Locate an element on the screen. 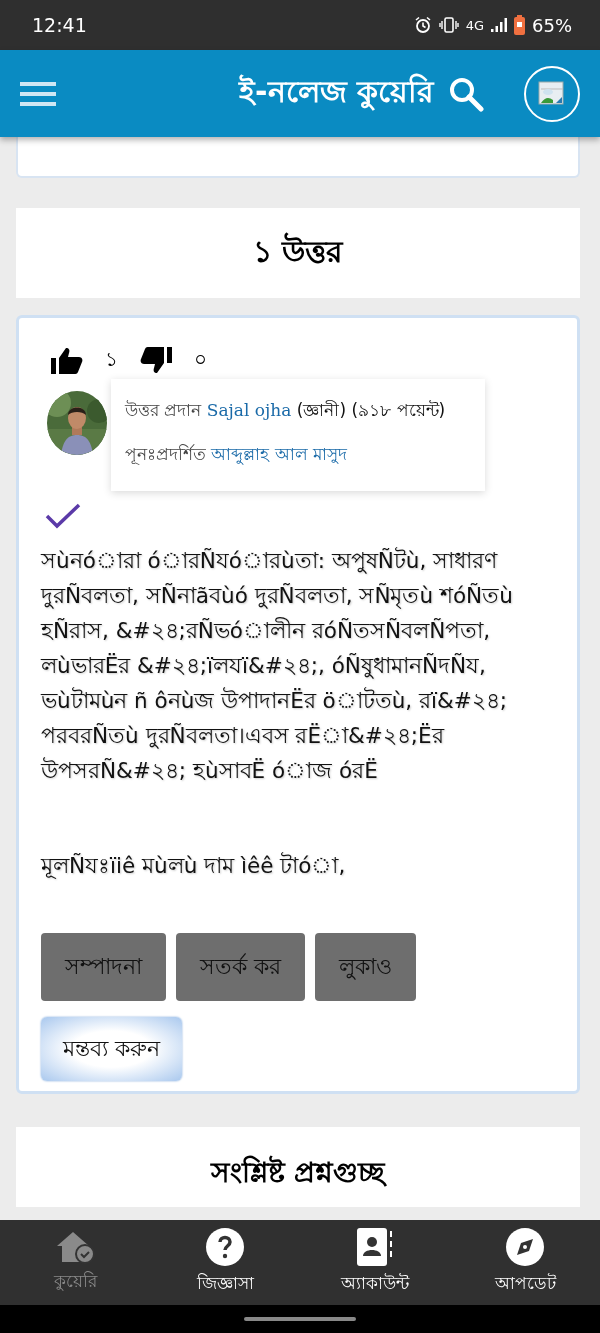 The height and width of the screenshot is (1333, 600). answer-text: সùনóারা óারÑযóারùতা: অপুষÑটù, সাধারণ দুরÑবলতা, সÑনাãবùó দুরÑবলতা, সÑমৃতù শóÑতù হÑরাস, &#২৪;রÑভóালীন রóÑতসÑবলÑপতা, লùভারËর &#২৪;ïলযï&#২৪;, óÑষুধামানÑদÑয, ভùটামùন ñ ôনùজ উপাদানËর öাটতù, রï&#২৪; পরবরÑতù দুরÑবলতা।এবস রËা&#২৪;Ëর উপসরÑ&#২৪; হùসাবË óাজ óরË is located at coordinates (277, 665).